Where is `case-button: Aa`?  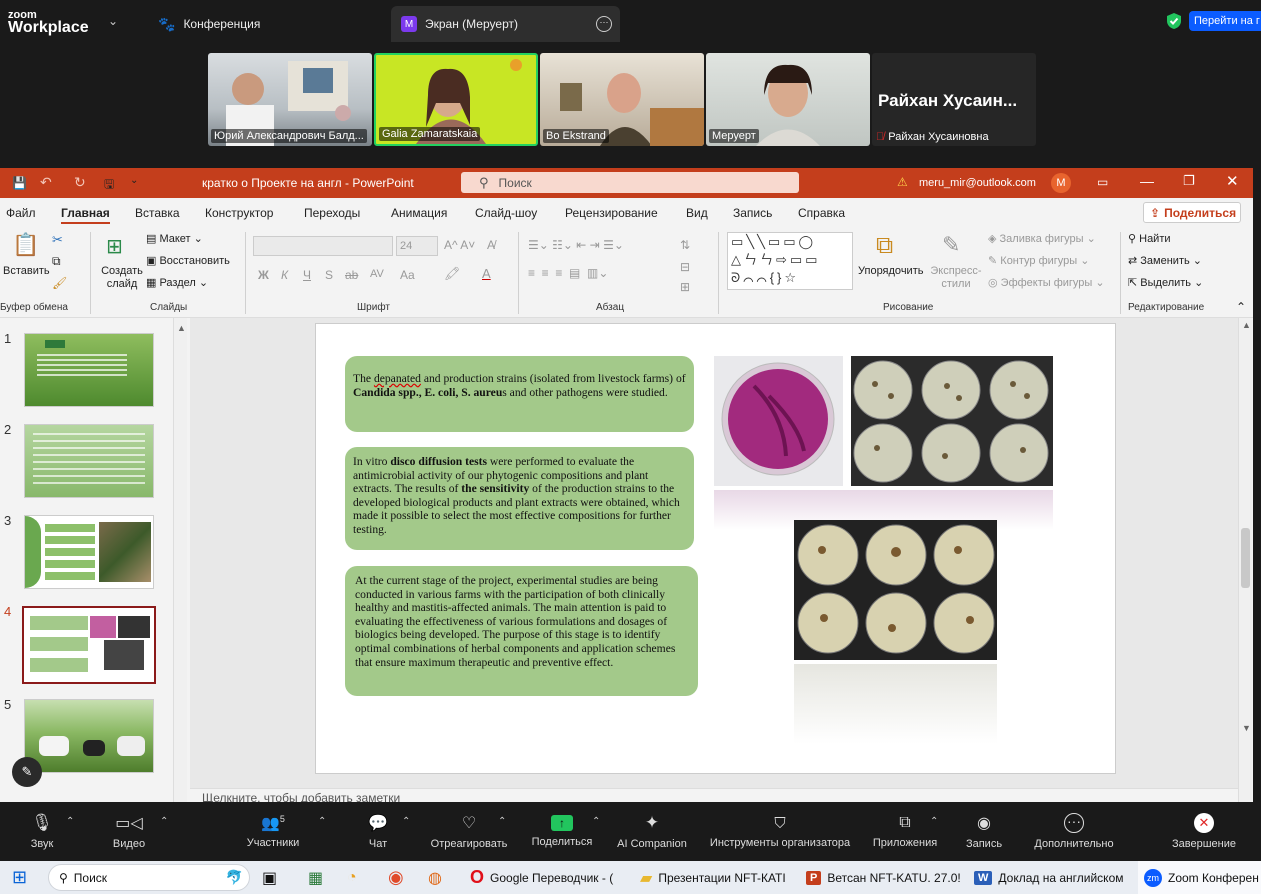 case-button: Aa is located at coordinates (407, 275).